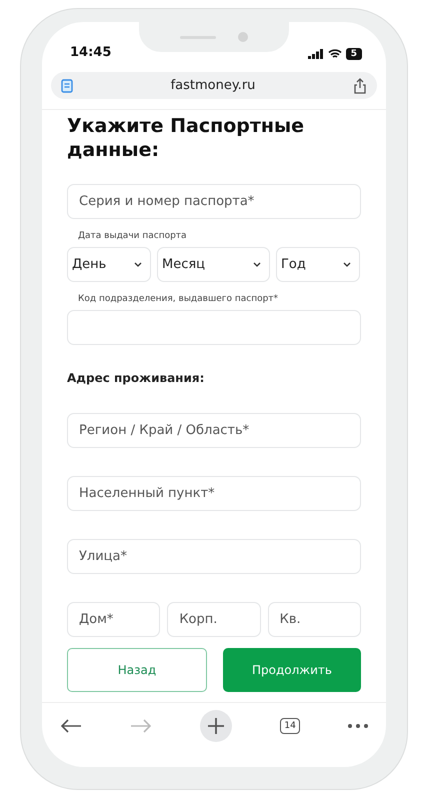  Describe the element at coordinates (91, 52) in the screenshot. I see `status-time: 14:45` at that location.